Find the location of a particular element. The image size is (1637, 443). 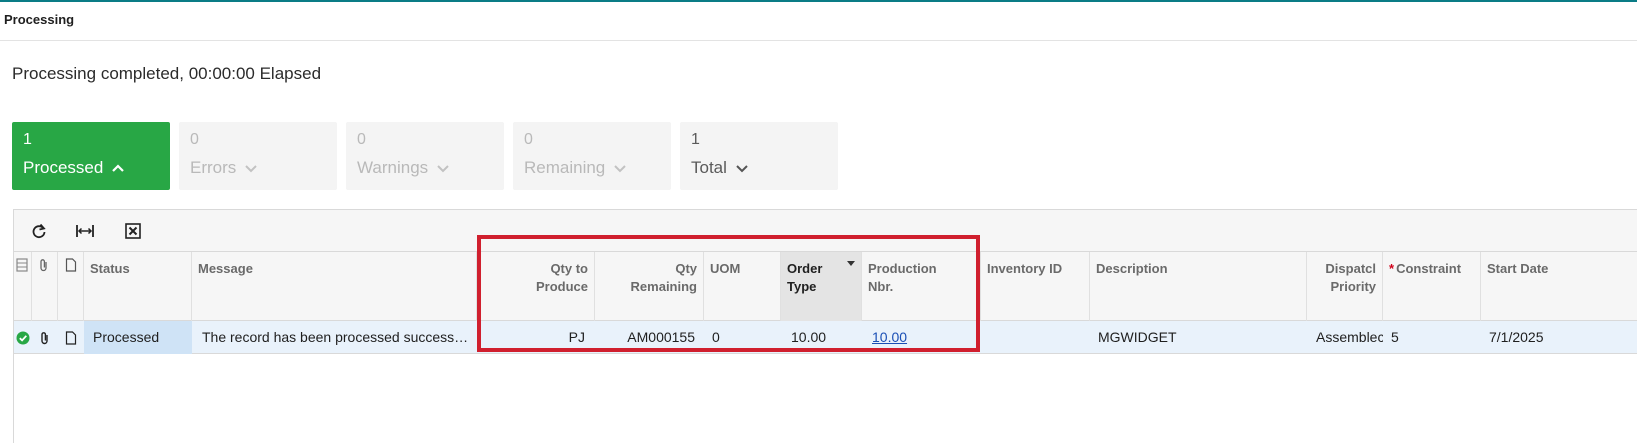

header-order-type: Order Type is located at coordinates (821, 286).